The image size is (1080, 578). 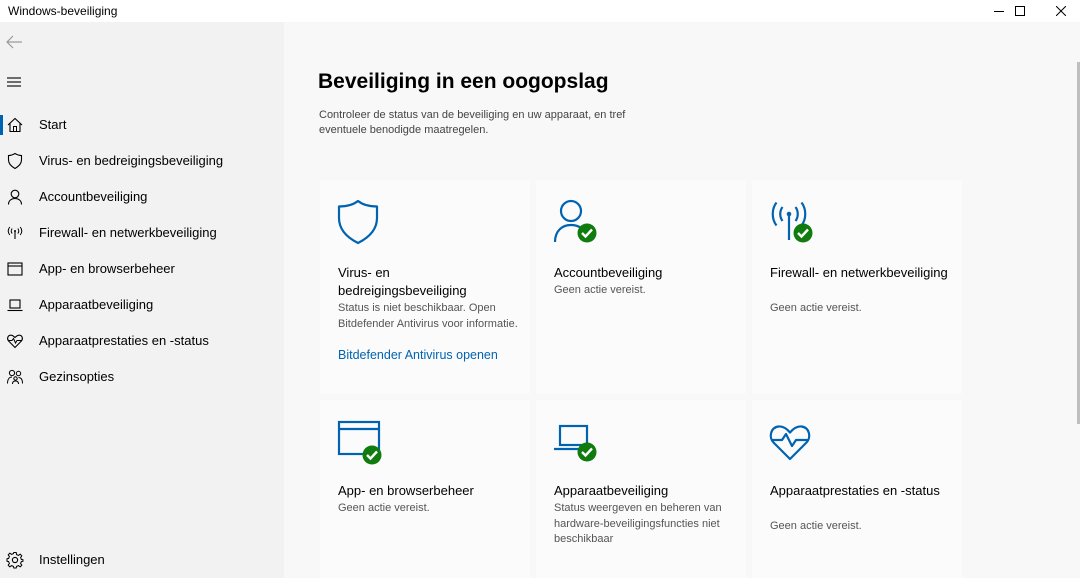 I want to click on person-icon, so click(x=15, y=197).